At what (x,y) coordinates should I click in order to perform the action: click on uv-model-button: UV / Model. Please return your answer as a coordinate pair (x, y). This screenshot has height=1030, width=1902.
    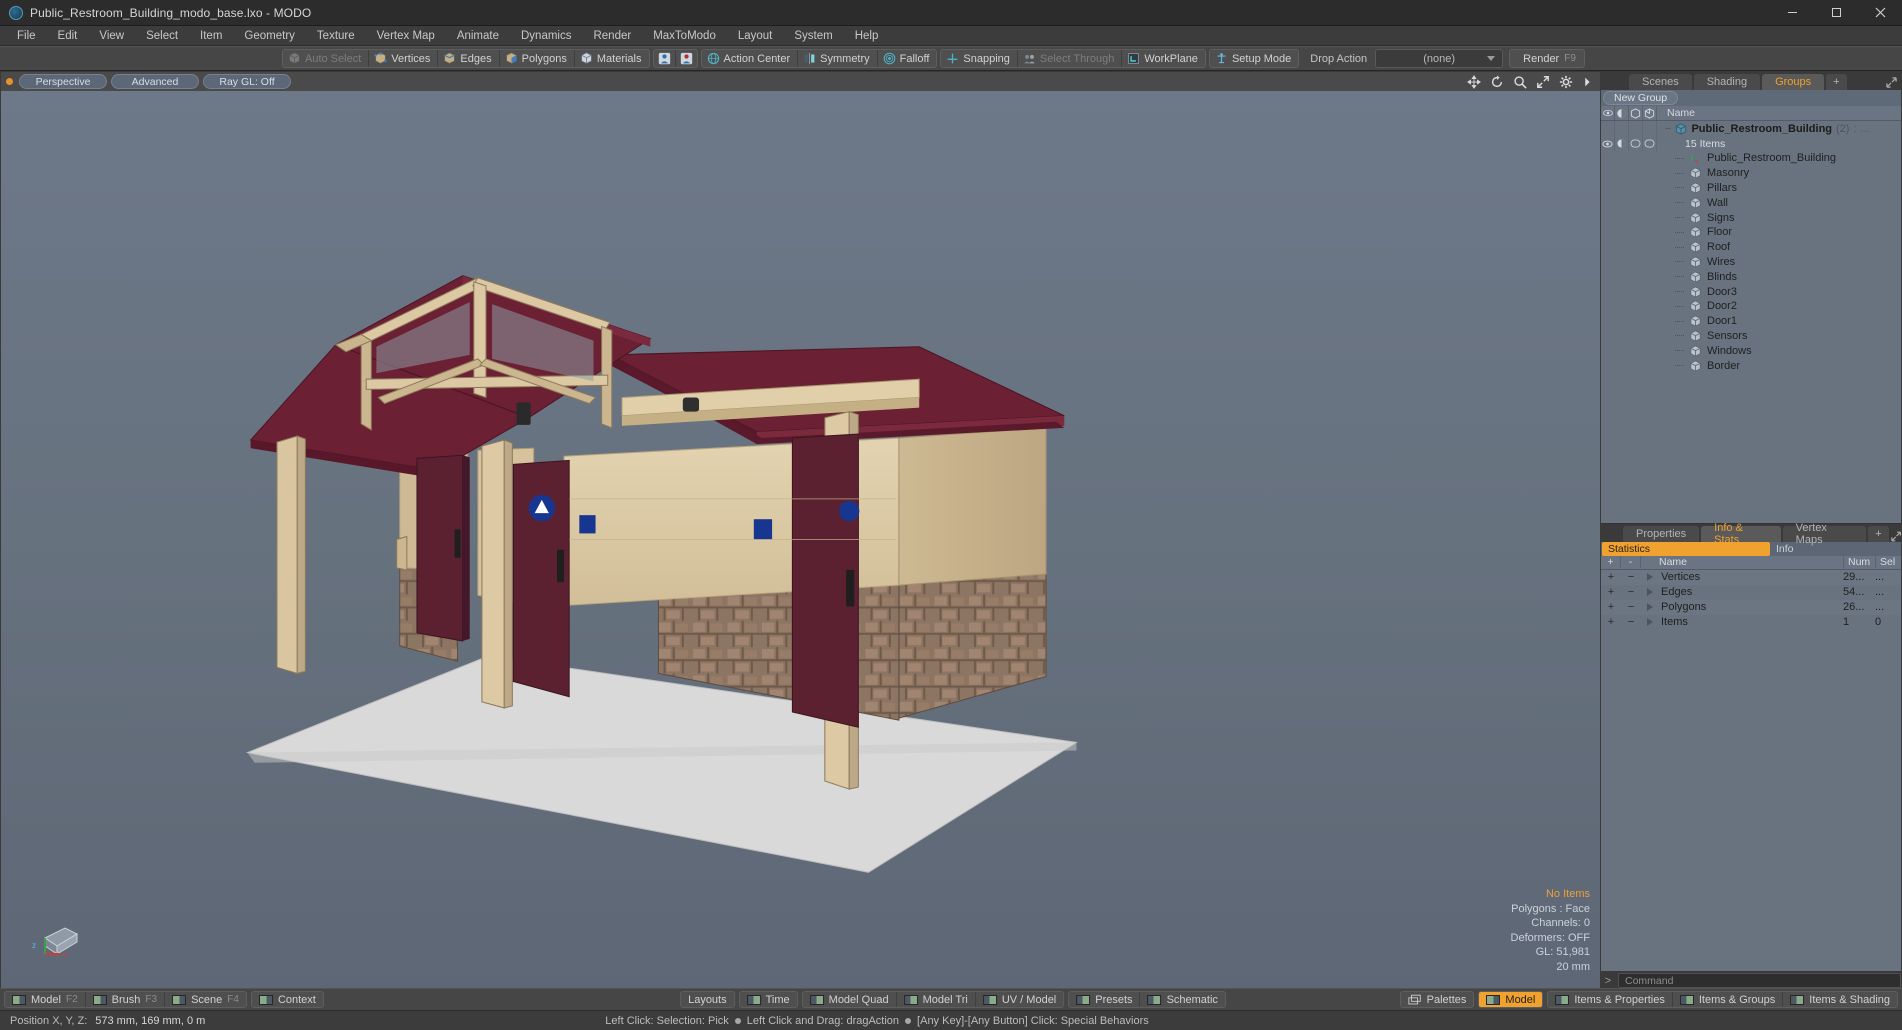
    Looking at the image, I should click on (1019, 999).